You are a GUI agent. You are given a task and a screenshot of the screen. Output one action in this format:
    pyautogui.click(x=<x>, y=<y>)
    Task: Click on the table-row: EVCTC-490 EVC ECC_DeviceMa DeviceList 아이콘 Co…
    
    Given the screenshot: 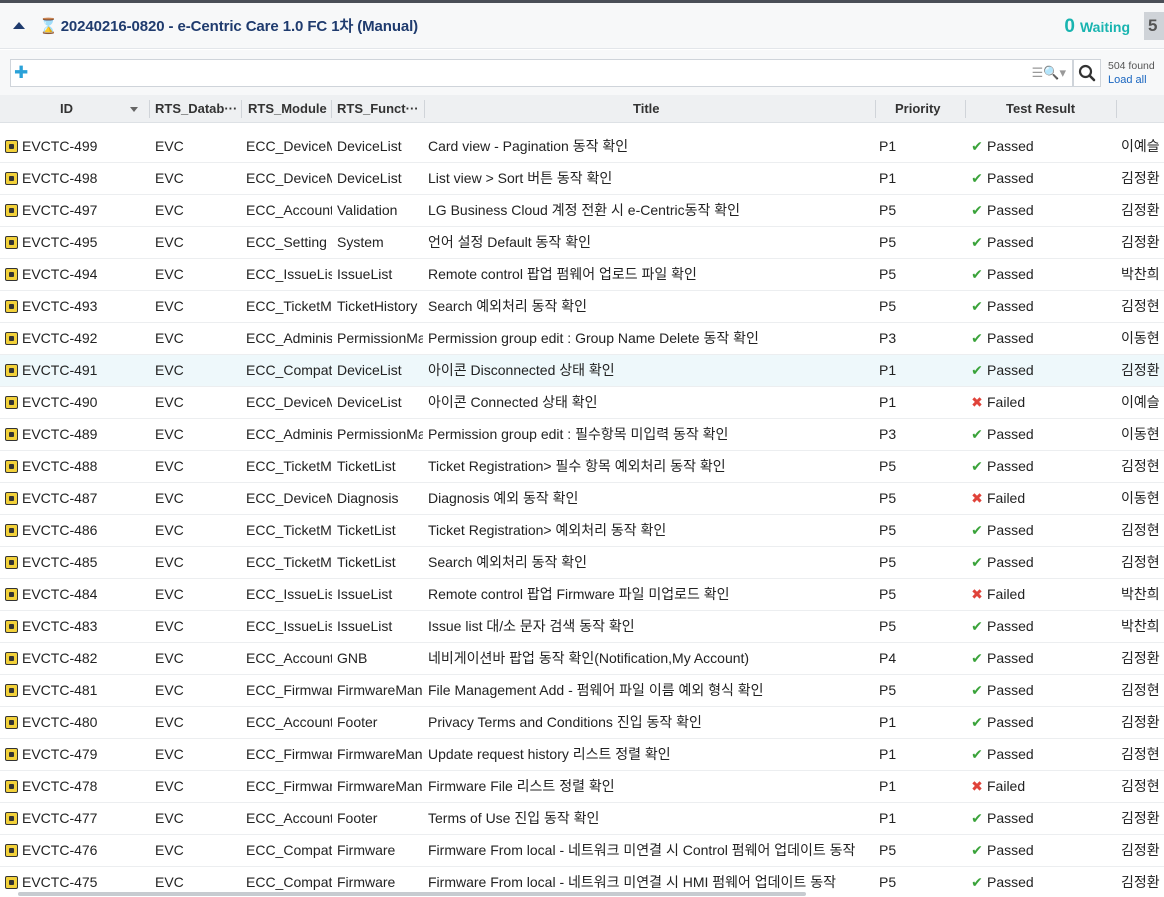 What is the action you would take?
    pyautogui.click(x=582, y=403)
    